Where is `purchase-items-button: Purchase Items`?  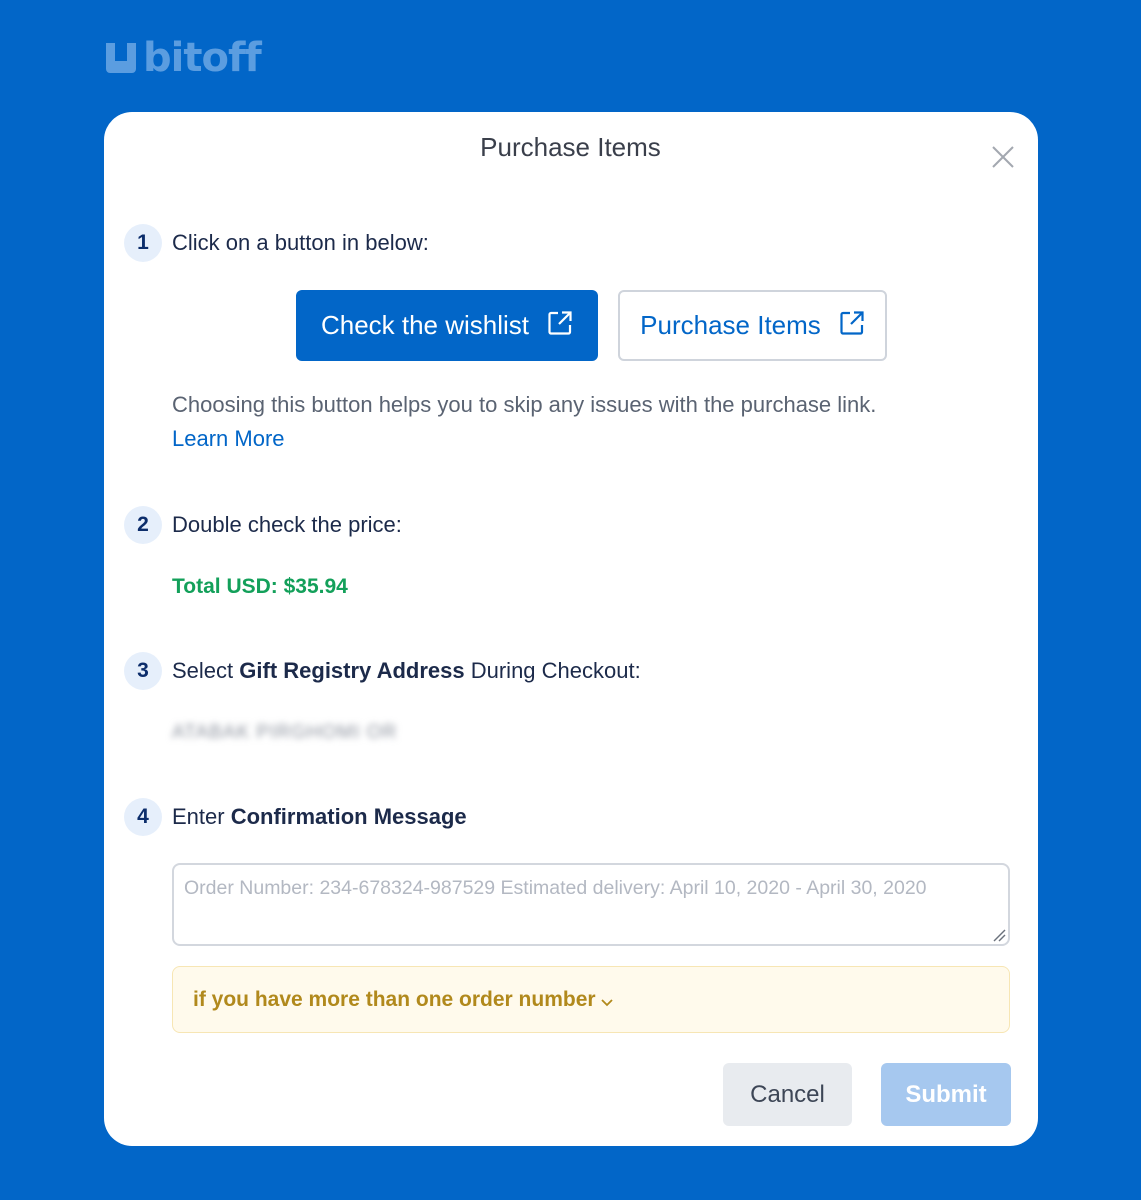 purchase-items-button: Purchase Items is located at coordinates (752, 325).